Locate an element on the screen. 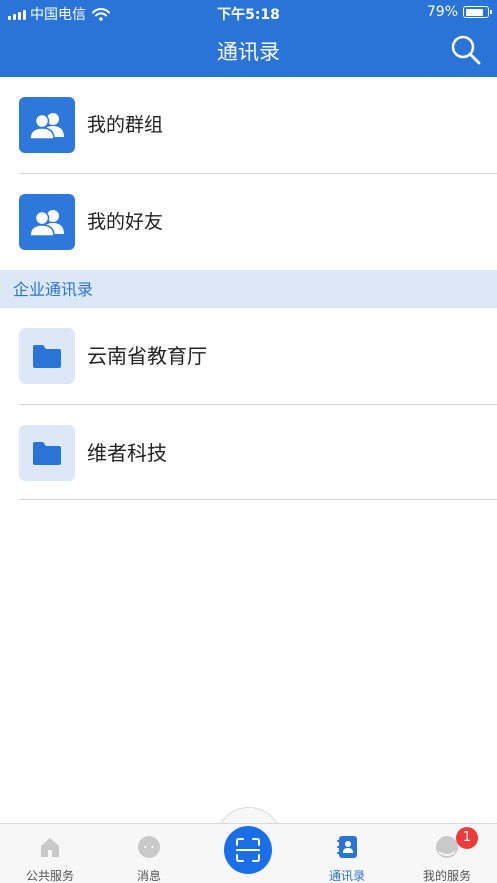 The height and width of the screenshot is (883, 497). list-item-org: 维者科技 is located at coordinates (248, 453).